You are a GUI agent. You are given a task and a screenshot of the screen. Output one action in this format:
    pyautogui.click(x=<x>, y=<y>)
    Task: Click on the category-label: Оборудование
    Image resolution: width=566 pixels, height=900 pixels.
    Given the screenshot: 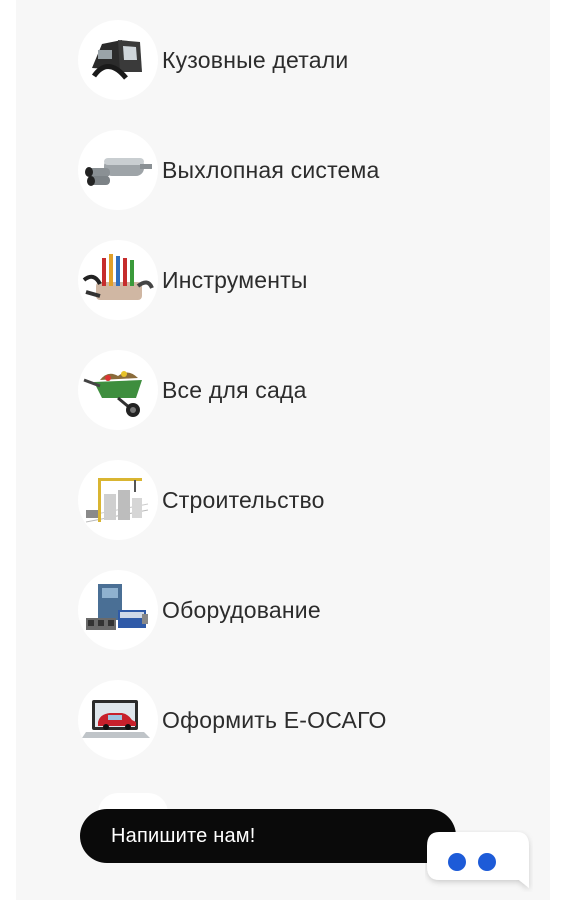 What is the action you would take?
    pyautogui.click(x=241, y=609)
    